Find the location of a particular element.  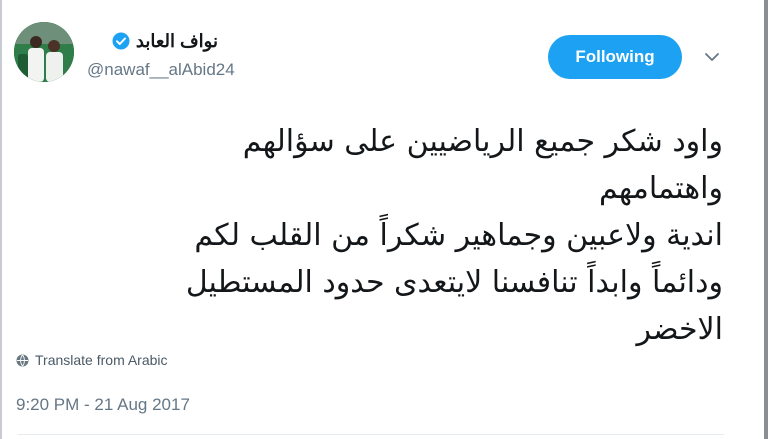

tweet-line: واود شكر جميع الرياضيين على سؤالهم is located at coordinates (482, 141).